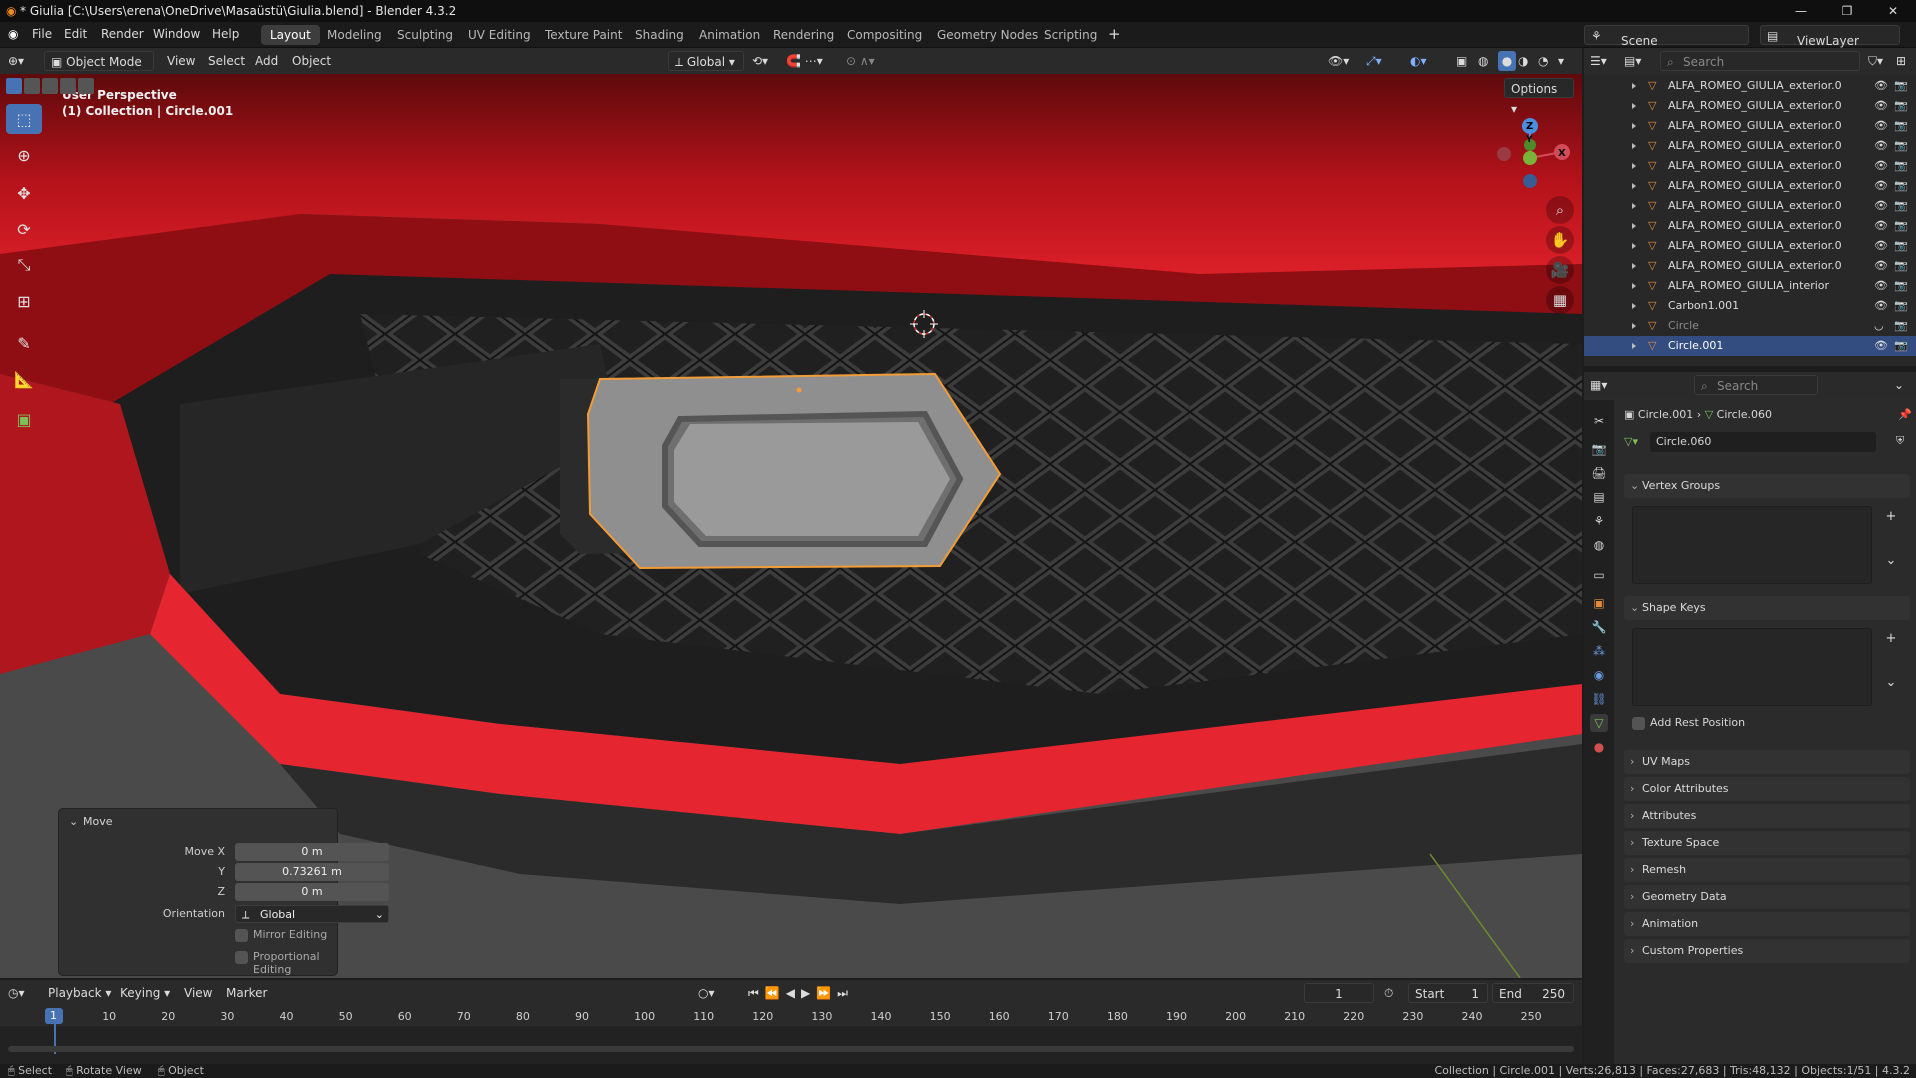 Image resolution: width=1916 pixels, height=1078 pixels. I want to click on proportional-editing-checkbox, so click(241, 957).